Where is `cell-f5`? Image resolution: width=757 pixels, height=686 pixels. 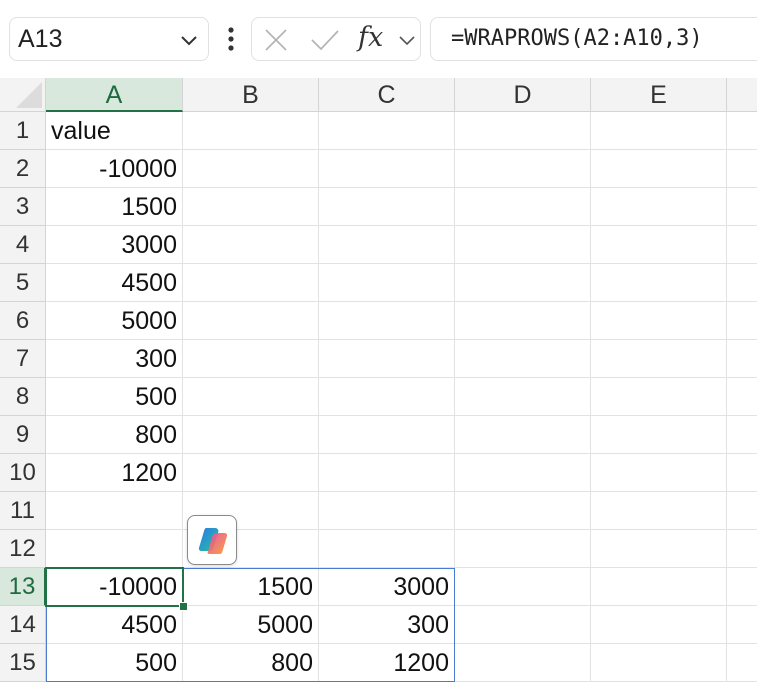 cell-f5 is located at coordinates (742, 283).